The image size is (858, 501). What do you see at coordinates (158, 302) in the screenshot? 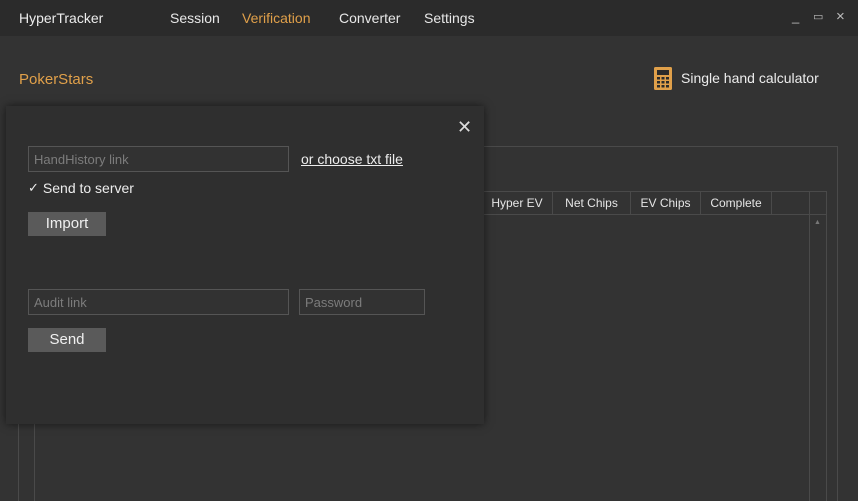
I see `audit-link-input` at bounding box center [158, 302].